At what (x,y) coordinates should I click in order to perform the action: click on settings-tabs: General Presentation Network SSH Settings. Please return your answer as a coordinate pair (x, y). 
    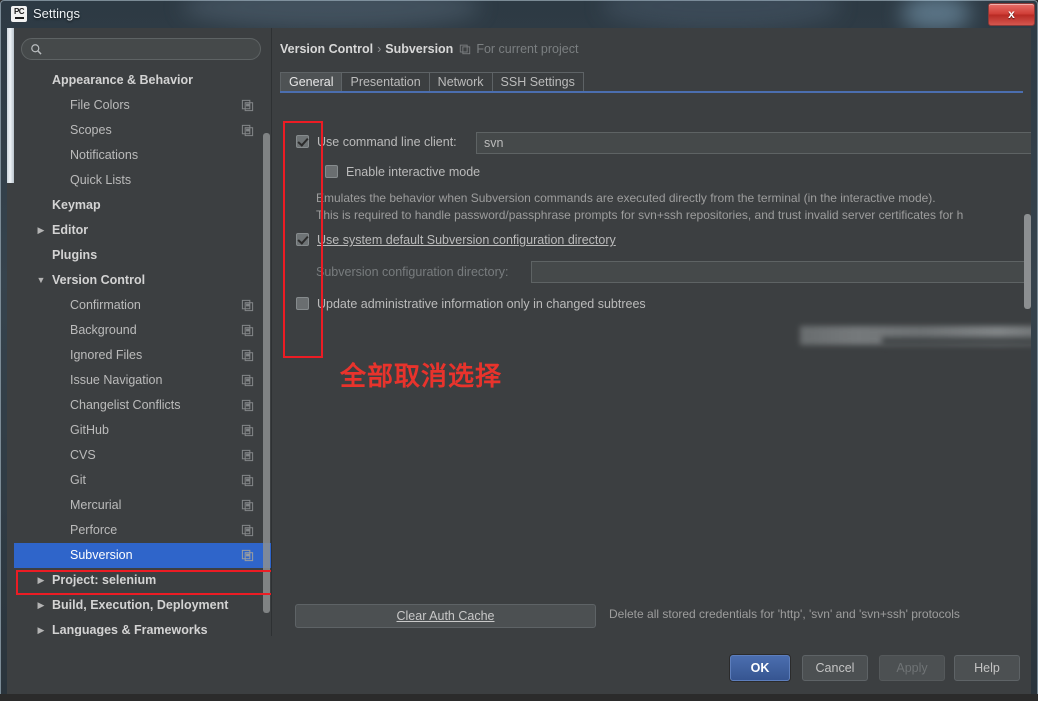
    Looking at the image, I should click on (432, 82).